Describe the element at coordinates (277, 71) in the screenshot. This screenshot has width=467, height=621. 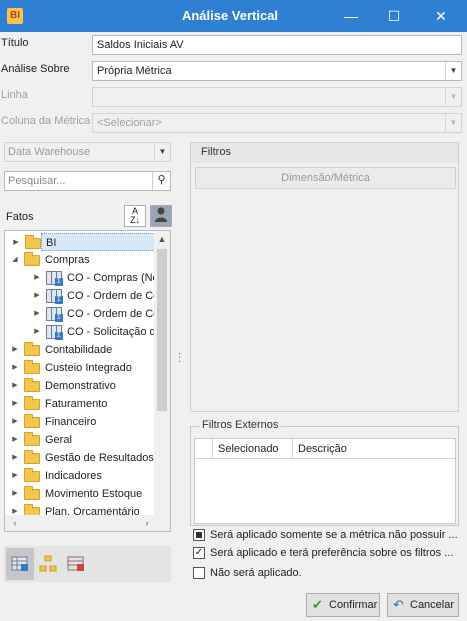
I see `analise-select: Própria Métrica ▼` at that location.